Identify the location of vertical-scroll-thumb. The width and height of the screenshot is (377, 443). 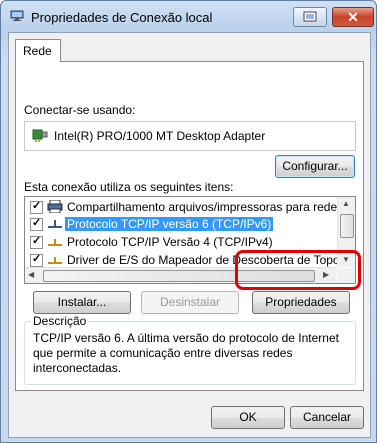
(347, 226).